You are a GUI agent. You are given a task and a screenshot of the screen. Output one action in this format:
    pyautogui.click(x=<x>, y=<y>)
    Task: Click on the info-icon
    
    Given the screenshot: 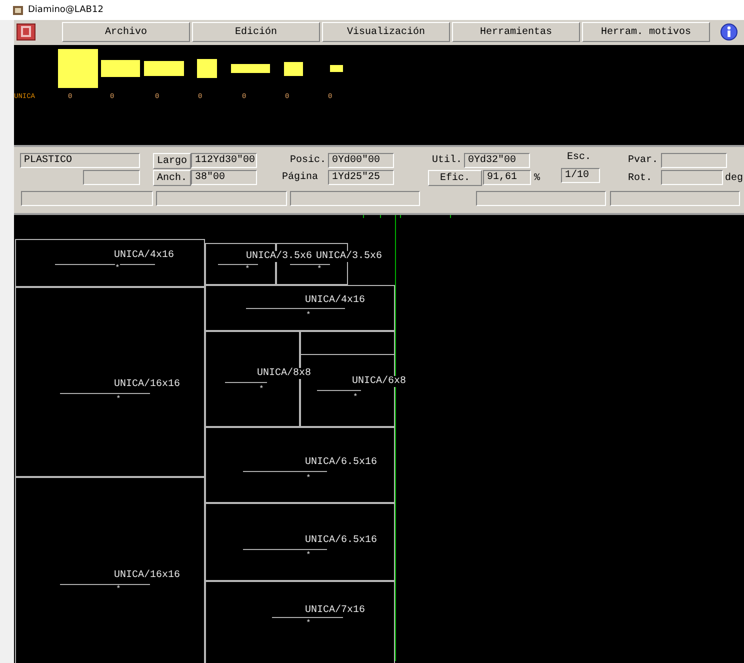 What is the action you would take?
    pyautogui.click(x=729, y=32)
    